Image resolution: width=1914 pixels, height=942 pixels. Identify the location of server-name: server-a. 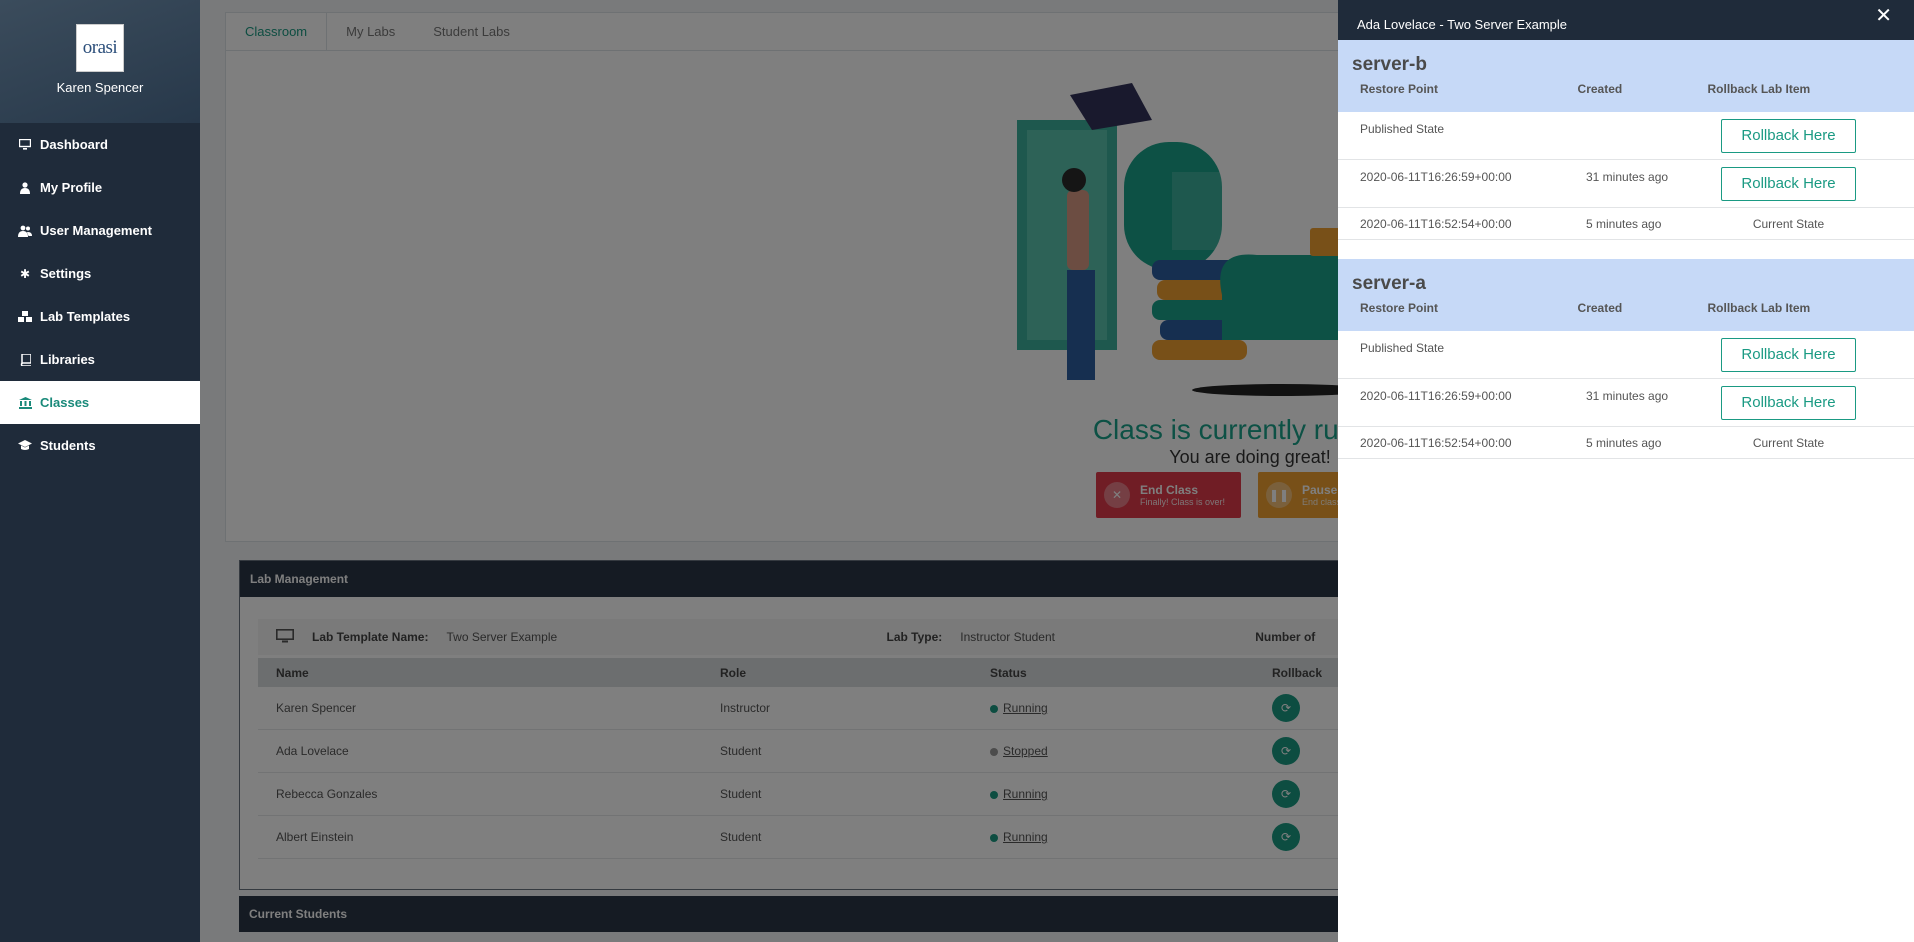
(1389, 283).